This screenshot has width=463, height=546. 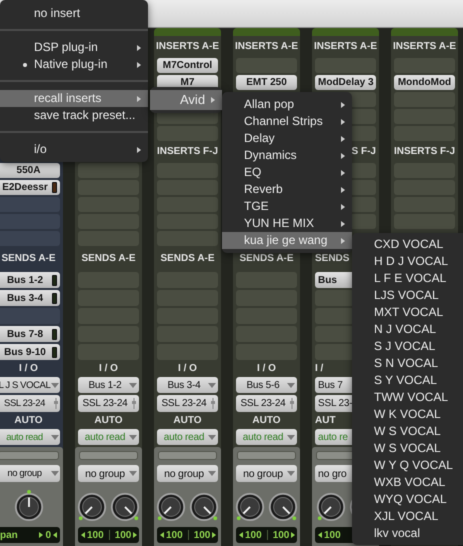 I want to click on insert-slot: E2Deessr, so click(x=30, y=187).